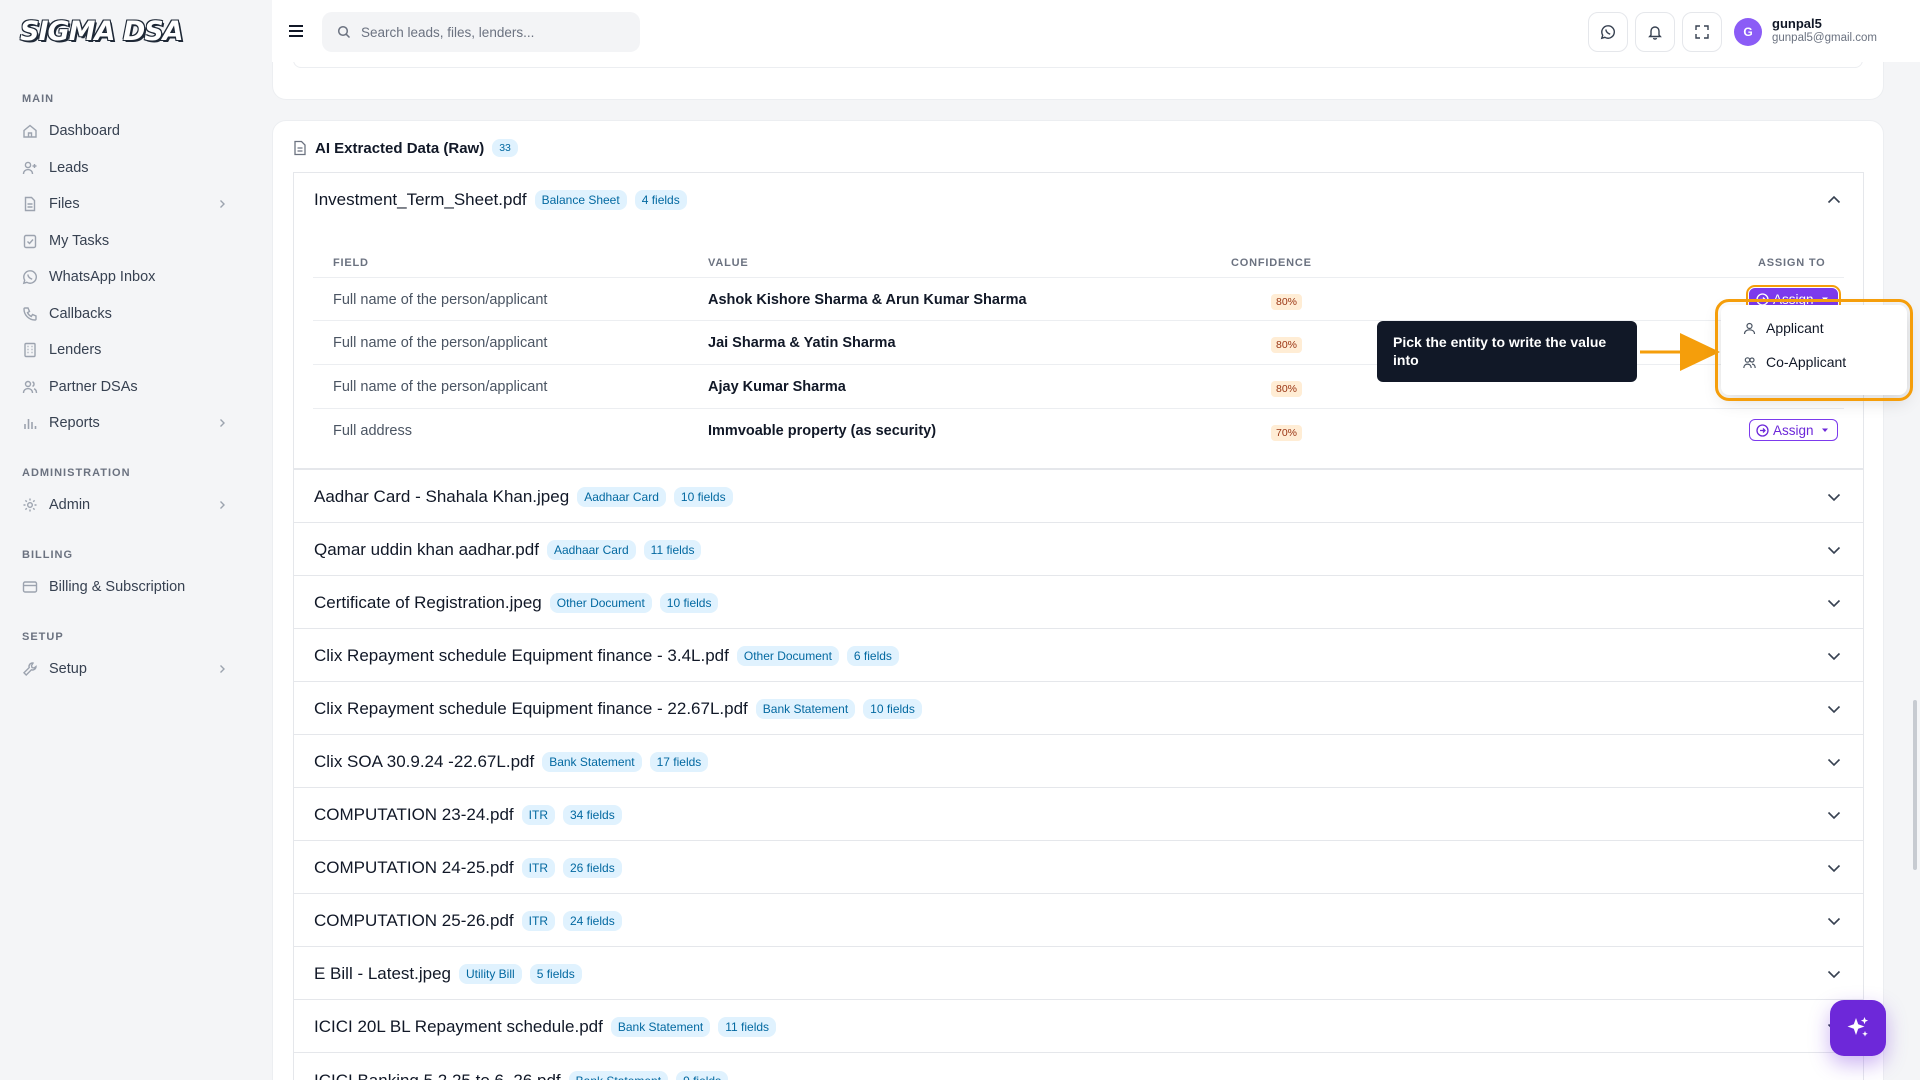 The width and height of the screenshot is (1920, 1080). Describe the element at coordinates (102, 31) in the screenshot. I see `brand-logo: SIGMA DSA` at that location.